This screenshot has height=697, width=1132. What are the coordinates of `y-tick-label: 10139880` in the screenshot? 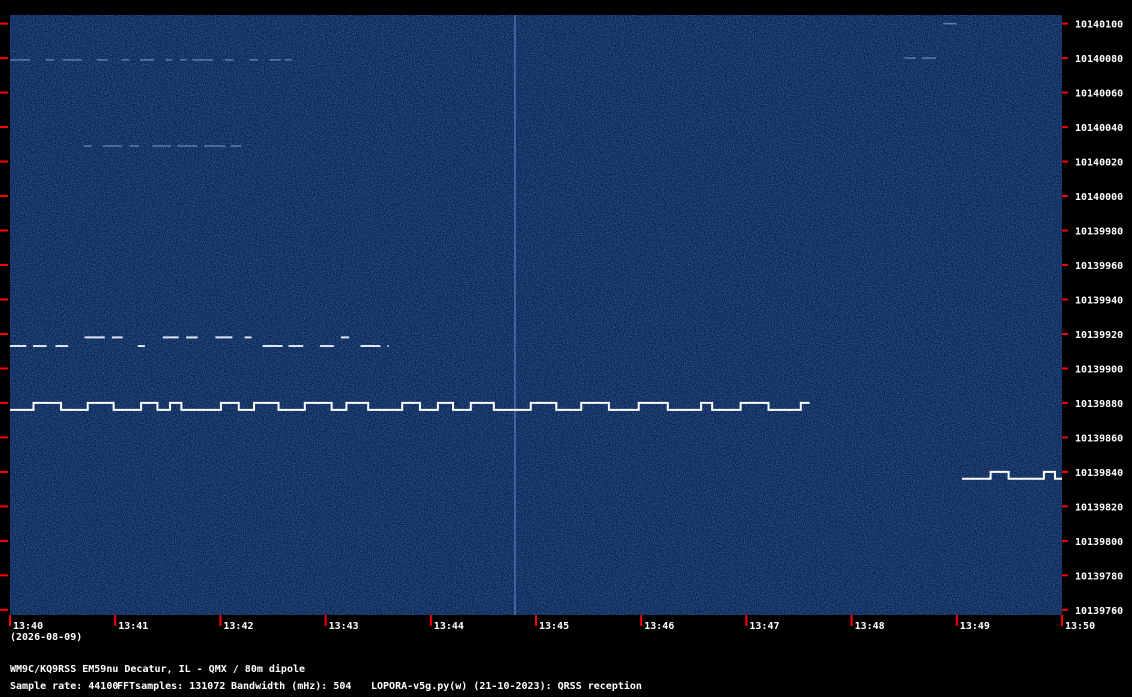 It's located at (1099, 404).